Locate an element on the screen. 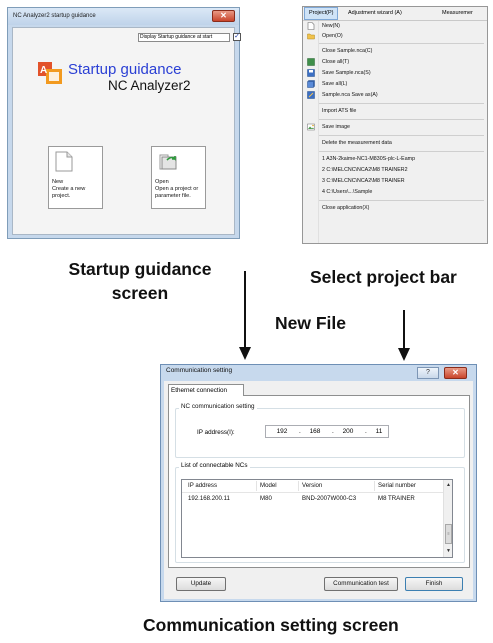 The width and height of the screenshot is (493, 643). ip-address-field: 192 . 168 . 200 . 11 is located at coordinates (327, 431).